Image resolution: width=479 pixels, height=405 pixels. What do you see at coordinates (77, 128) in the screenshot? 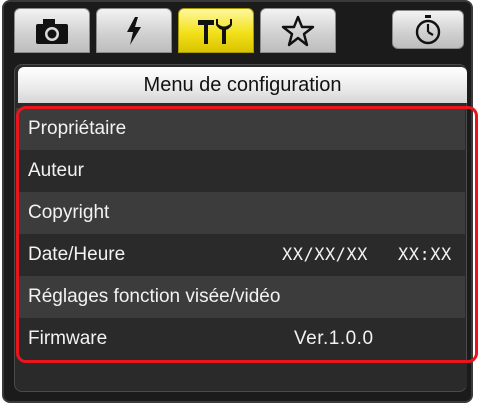
I see `menu-item-label: Propriétaire` at bounding box center [77, 128].